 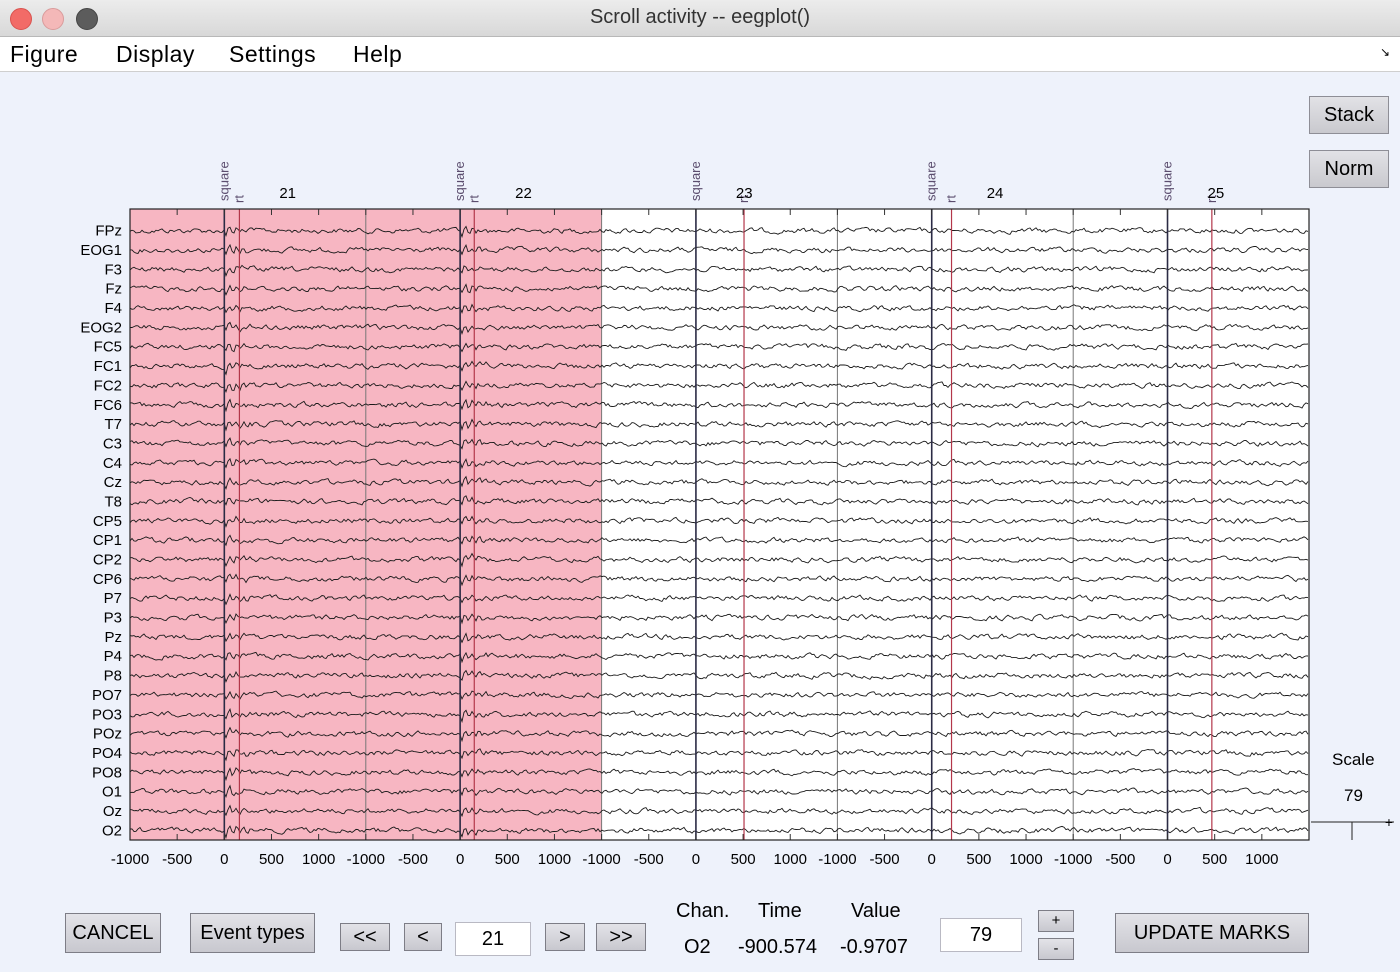 What do you see at coordinates (101, 250) in the screenshot?
I see `channel-label: EOG1` at bounding box center [101, 250].